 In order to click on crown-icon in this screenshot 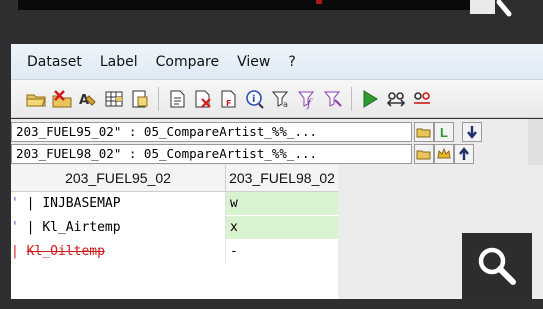, I will do `click(444, 153)`.